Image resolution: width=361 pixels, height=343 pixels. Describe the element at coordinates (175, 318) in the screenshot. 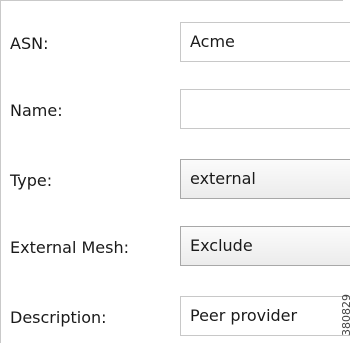

I see `description-row: Description: Peer provider` at that location.